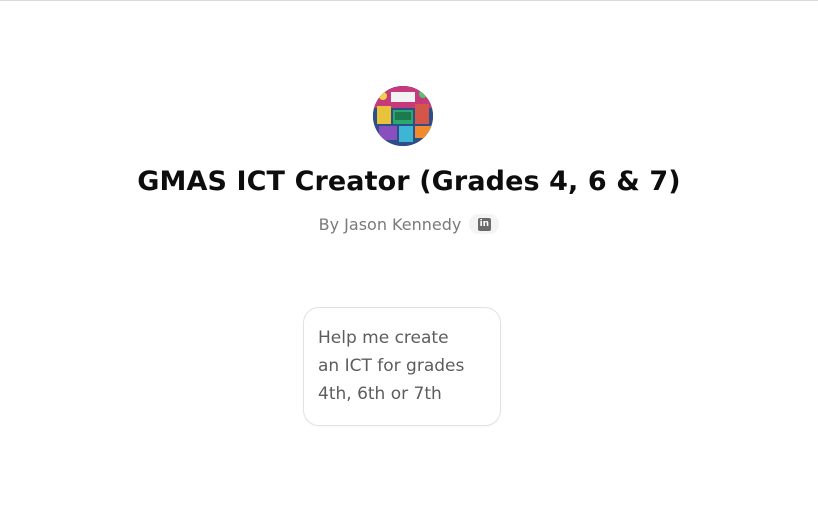 The image size is (818, 517). I want to click on top-divider, so click(409, 0).